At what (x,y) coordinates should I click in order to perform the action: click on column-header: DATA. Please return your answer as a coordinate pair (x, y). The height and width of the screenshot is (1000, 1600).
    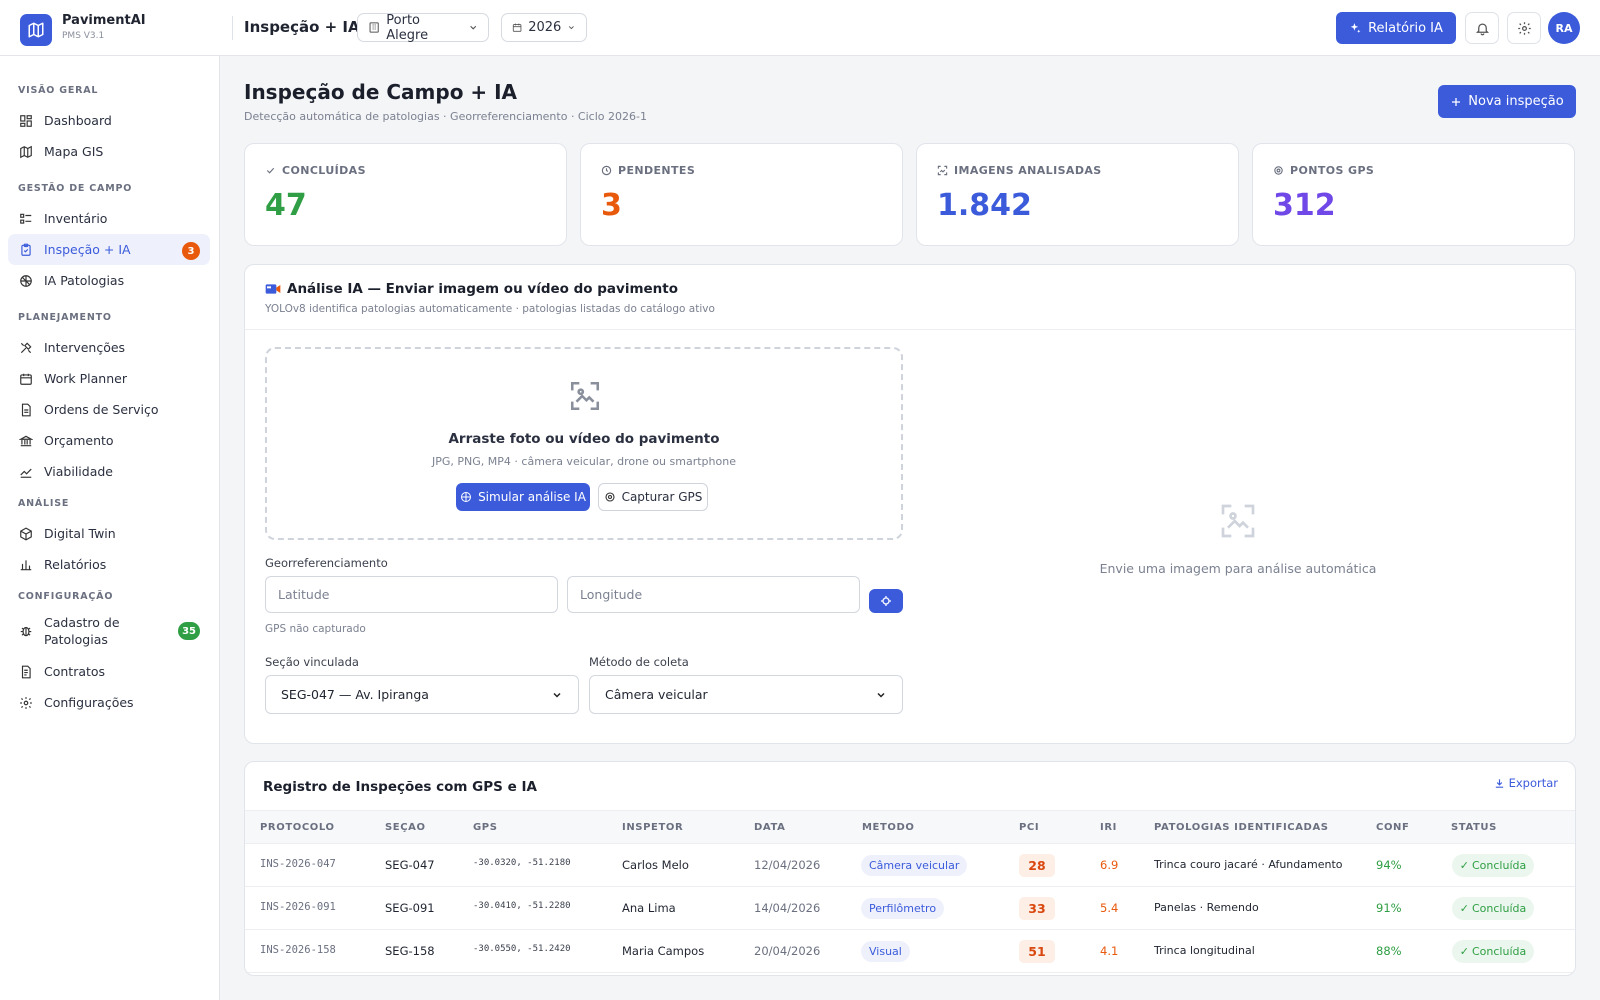
    Looking at the image, I should click on (769, 827).